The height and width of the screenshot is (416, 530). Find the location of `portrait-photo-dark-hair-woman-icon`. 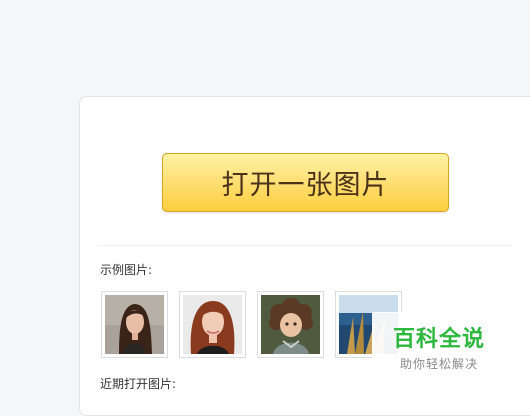

portrait-photo-dark-hair-woman-icon is located at coordinates (134, 324).